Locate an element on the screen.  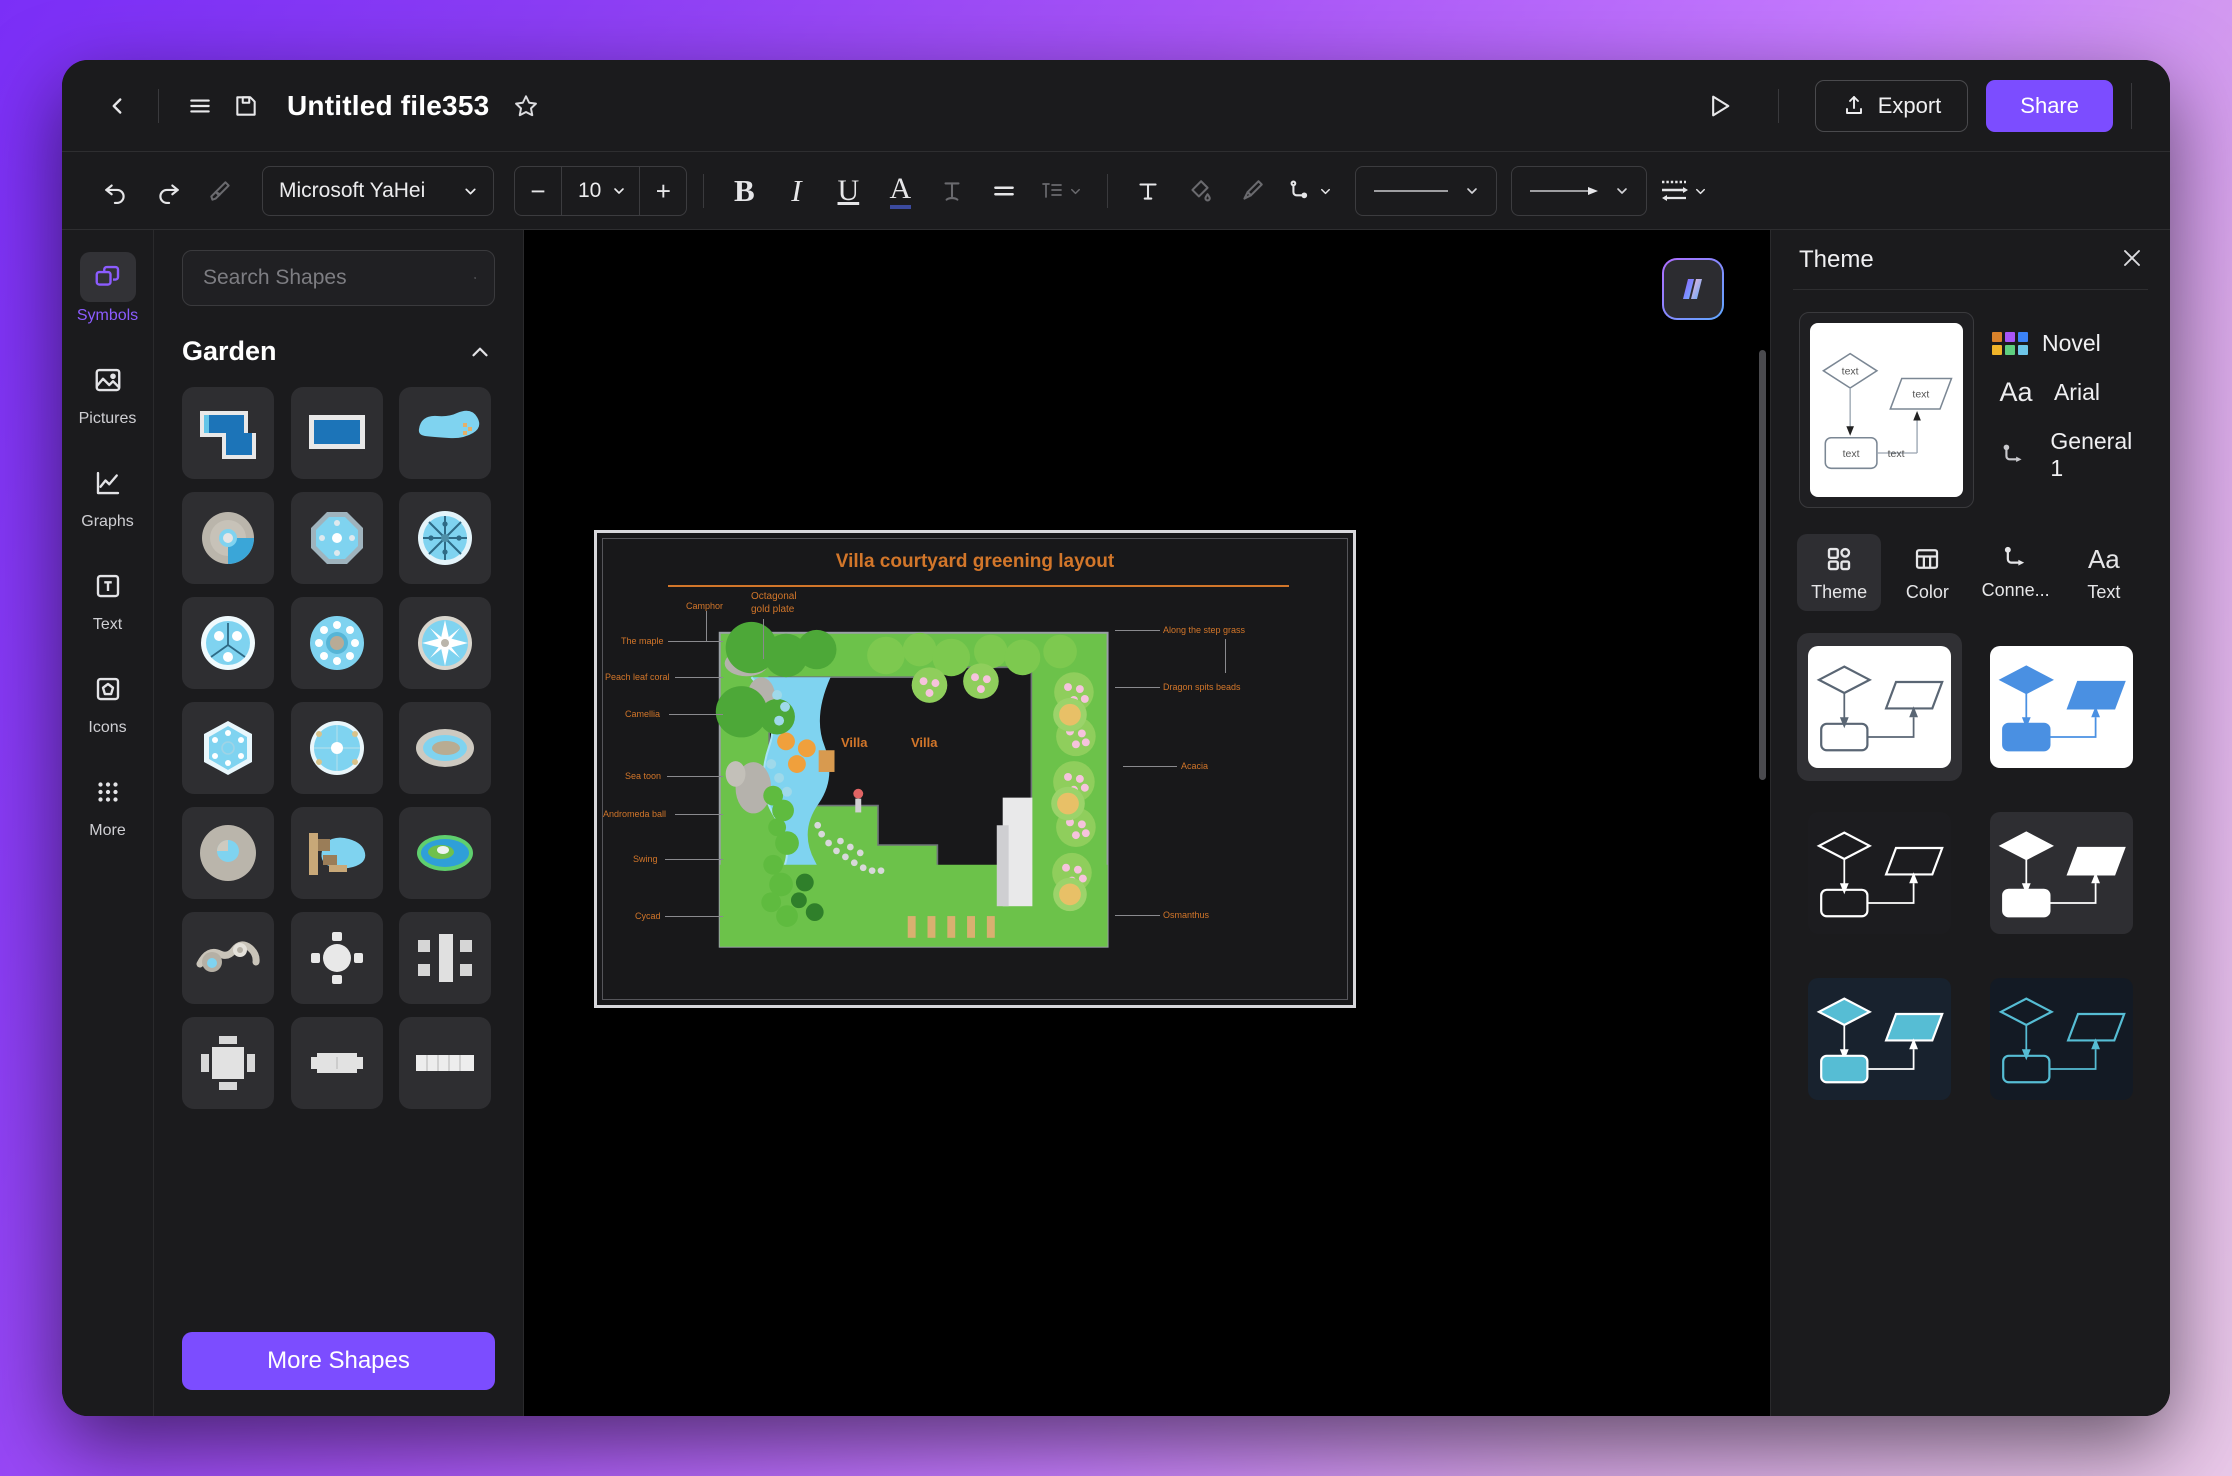
shape-octagonal-plaza is located at coordinates (336, 538).